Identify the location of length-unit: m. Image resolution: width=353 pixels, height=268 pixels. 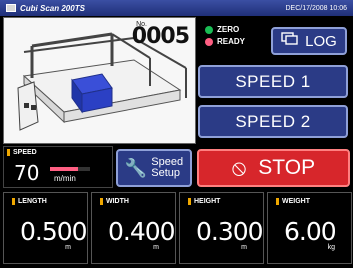
(68, 247).